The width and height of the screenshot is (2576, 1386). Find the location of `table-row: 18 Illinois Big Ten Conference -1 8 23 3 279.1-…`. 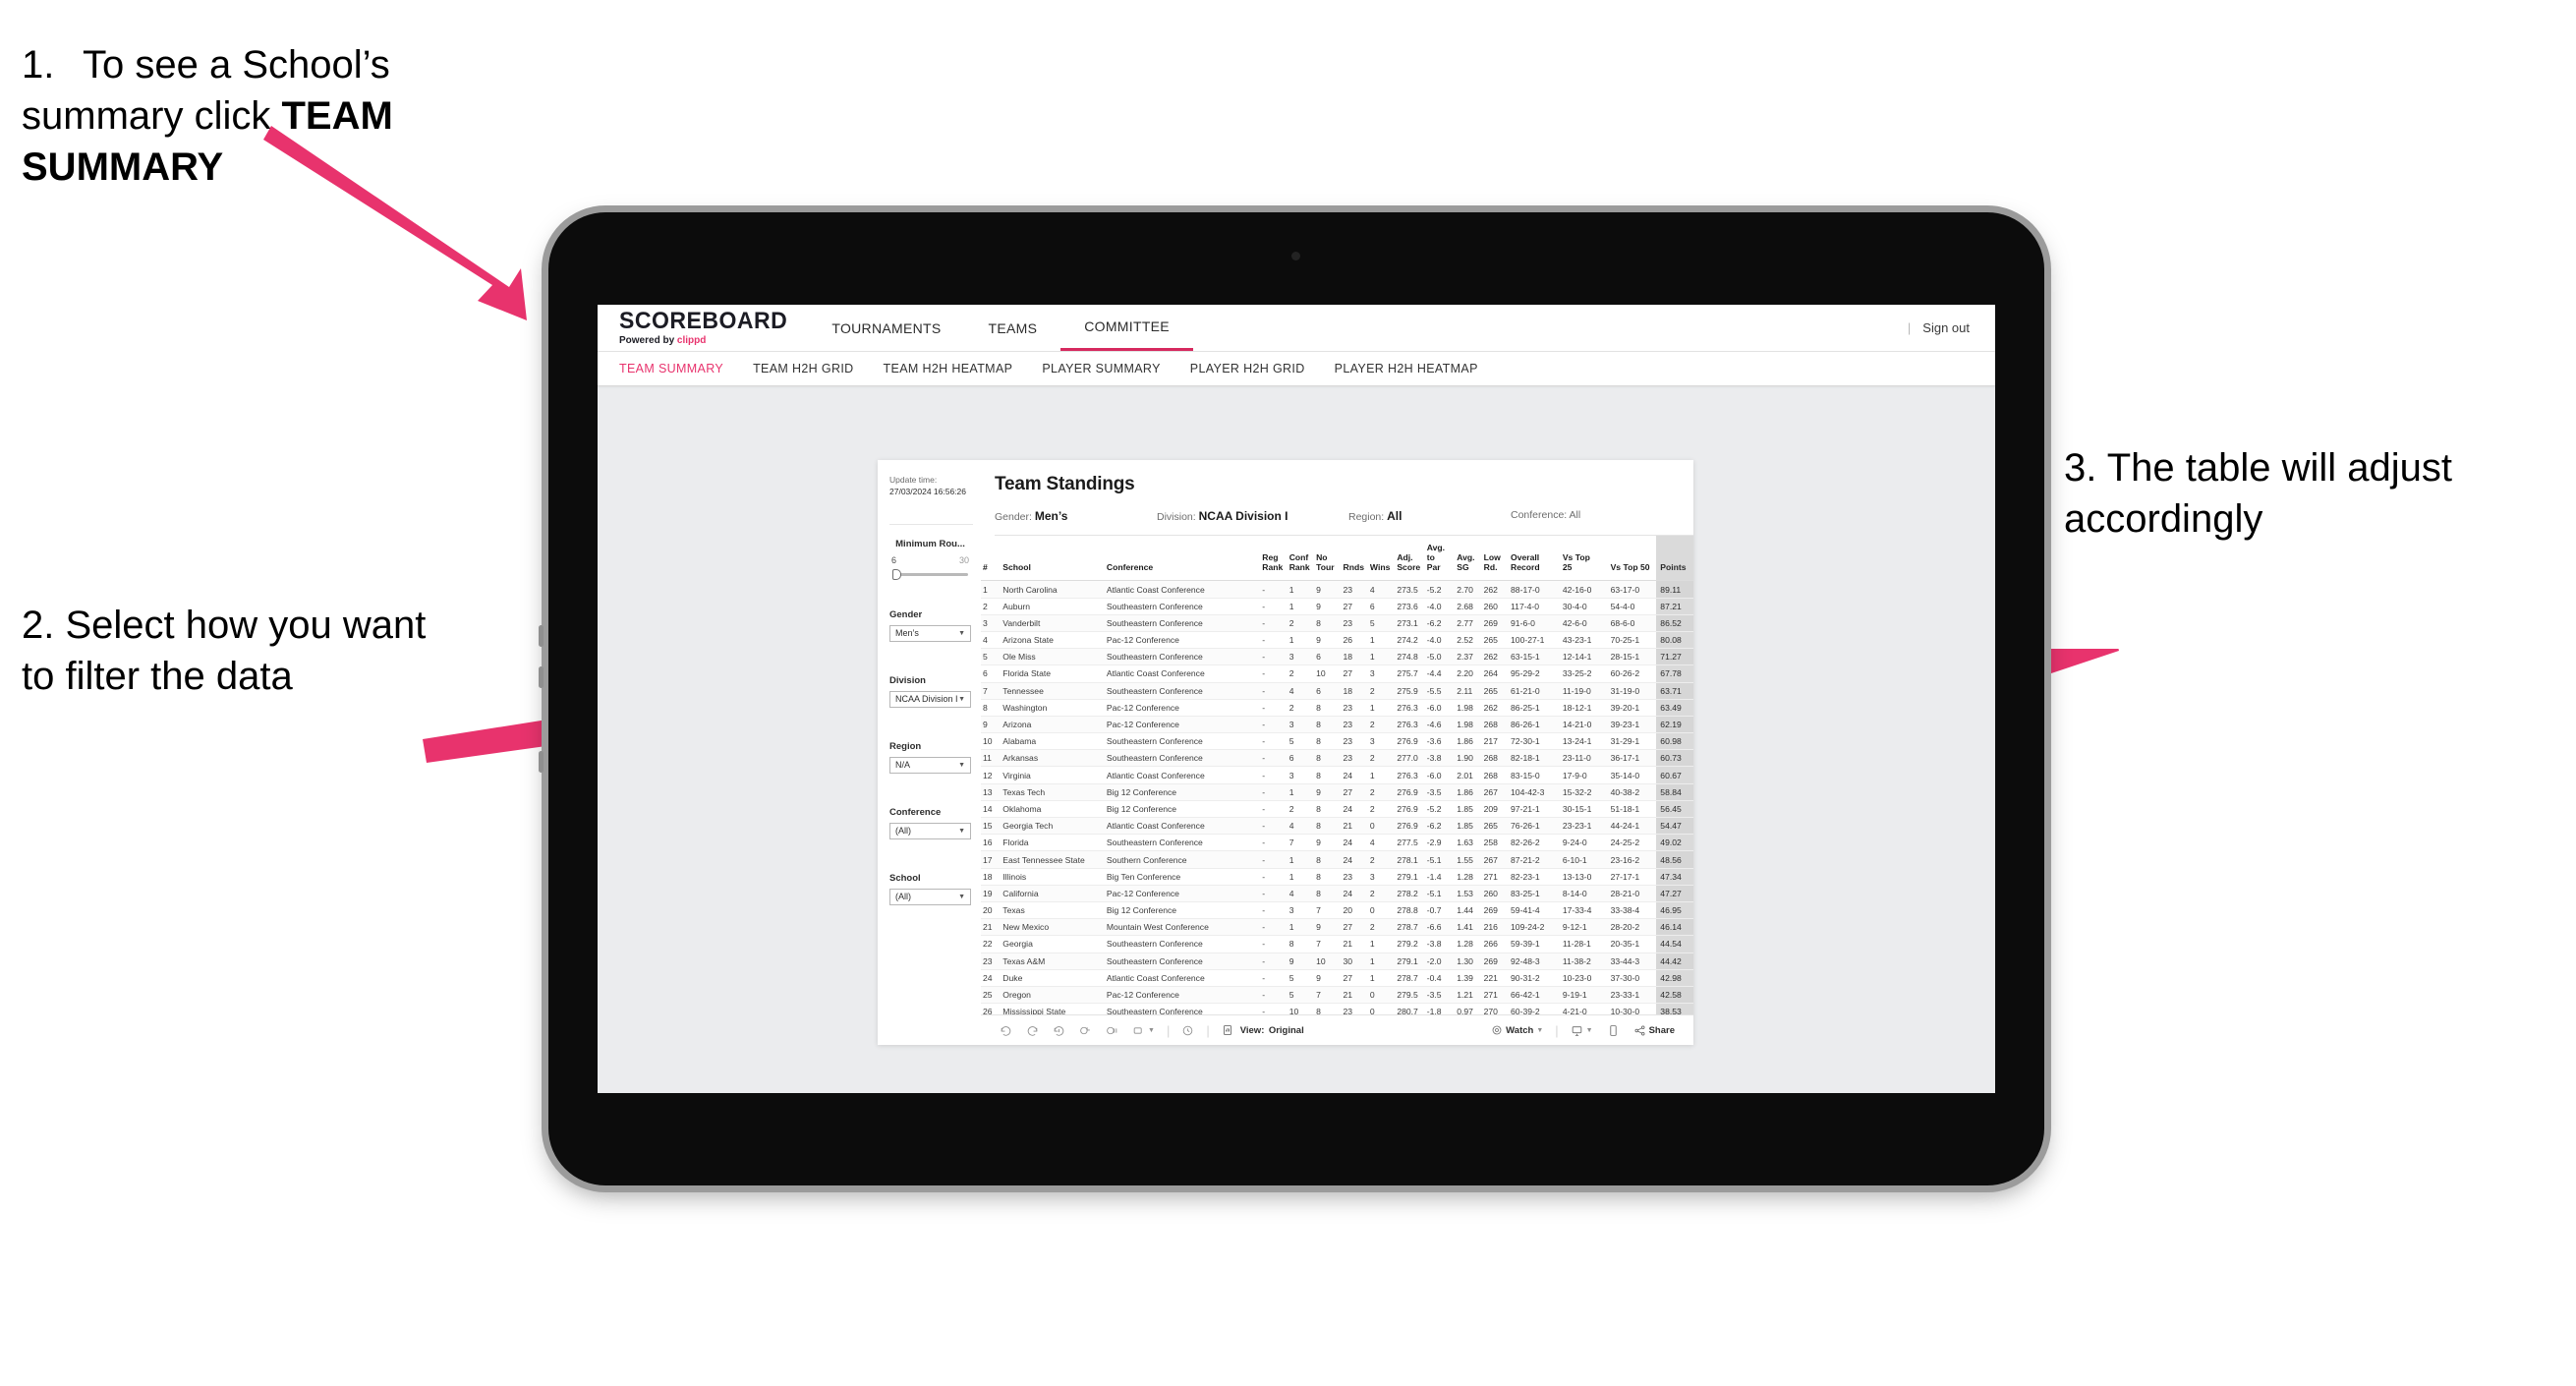

table-row: 18 Illinois Big Ten Conference -1 8 23 3 279.1-… is located at coordinates (1337, 877).